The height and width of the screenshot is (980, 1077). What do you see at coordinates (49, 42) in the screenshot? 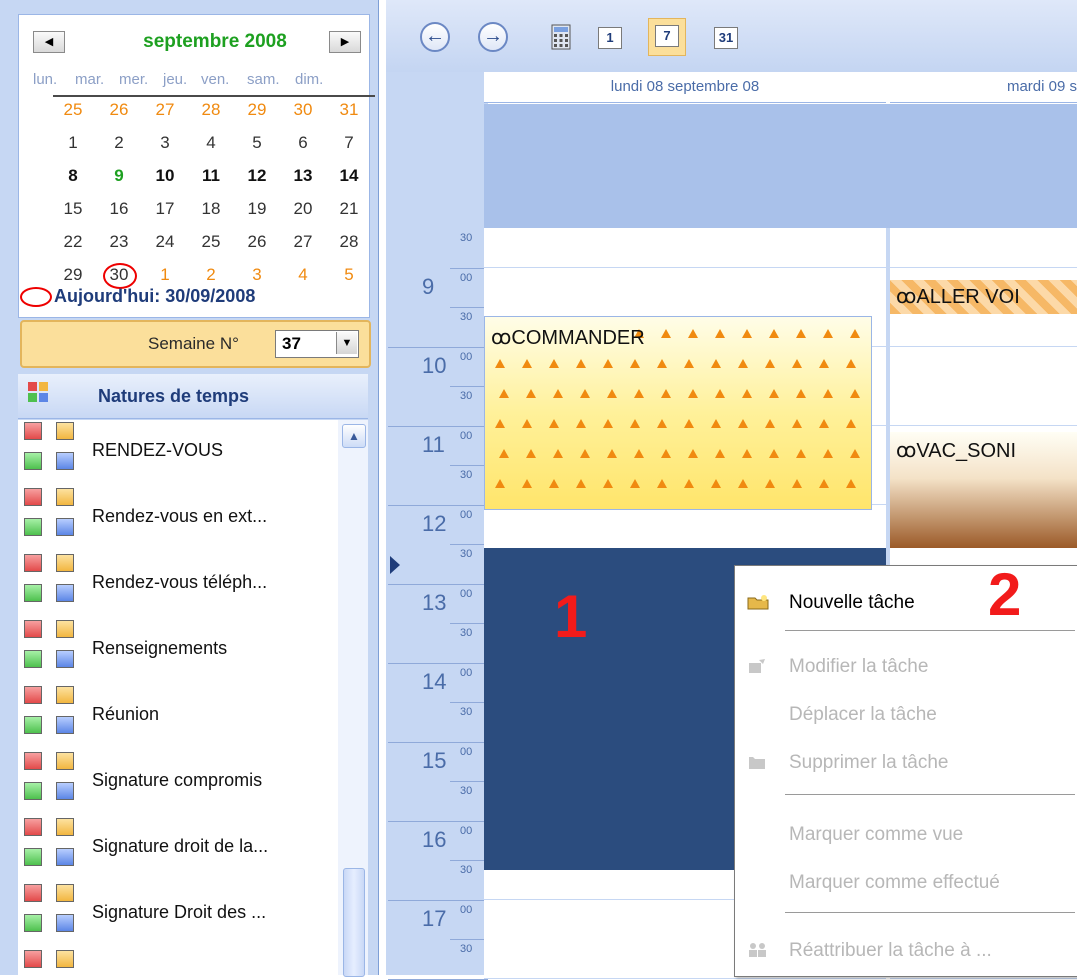
I see `prev-month-button: ◀` at bounding box center [49, 42].